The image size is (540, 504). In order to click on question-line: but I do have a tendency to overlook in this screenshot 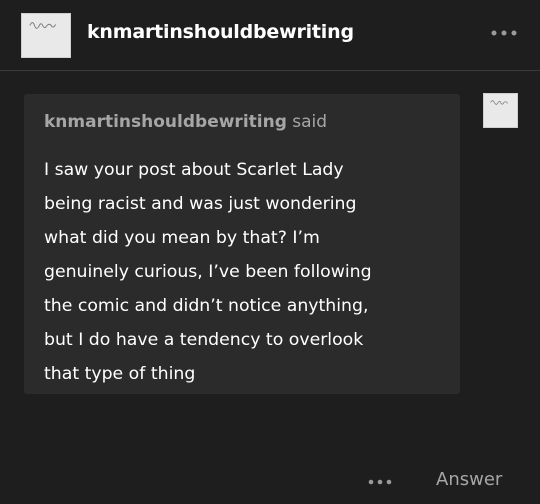, I will do `click(204, 340)`.